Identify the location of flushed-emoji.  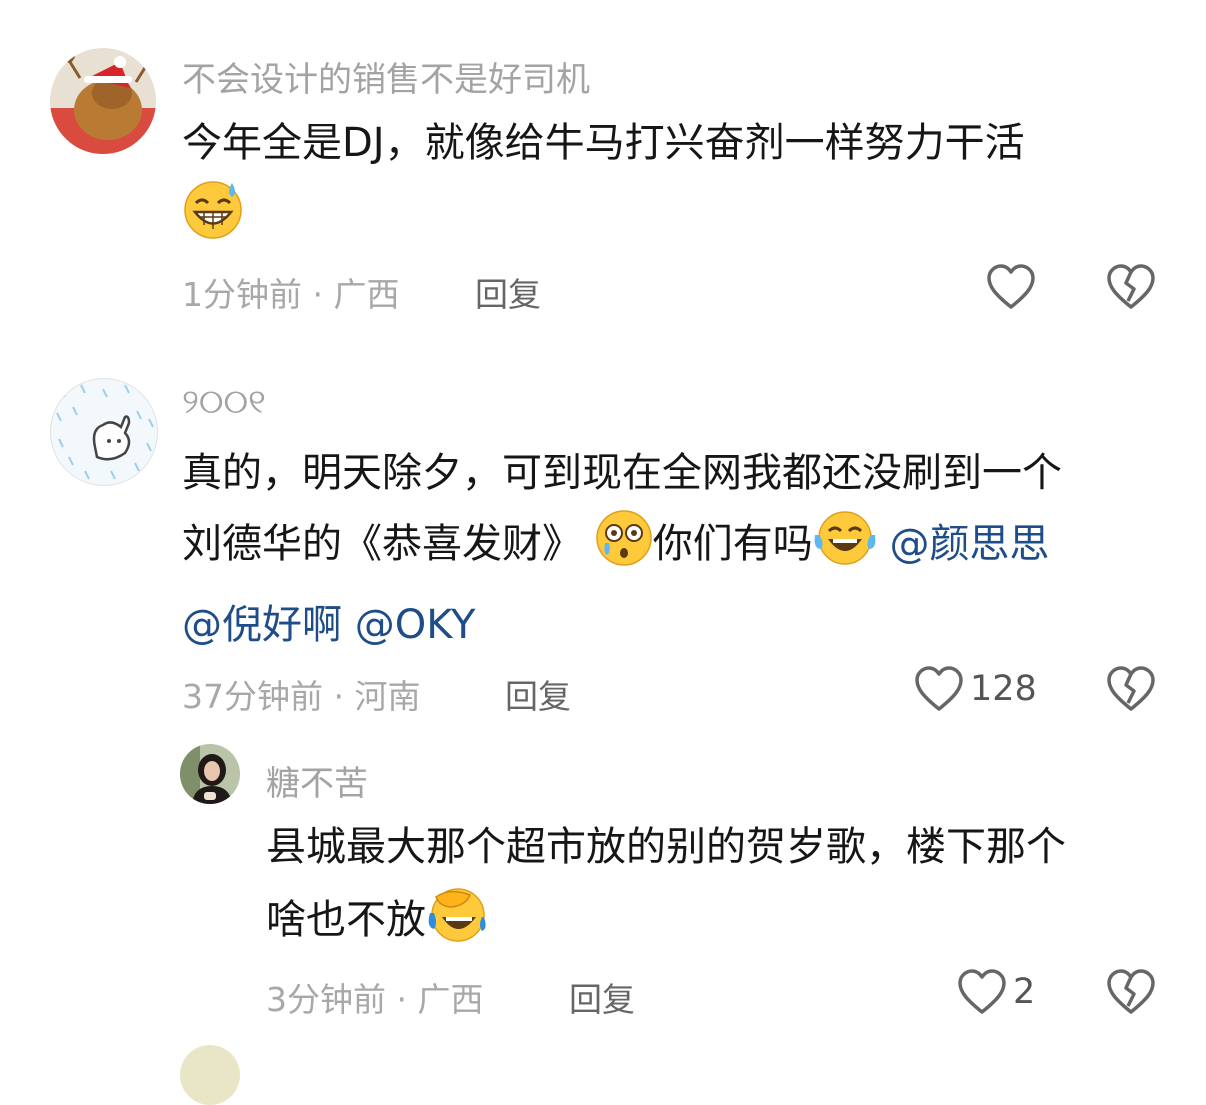
(624, 549).